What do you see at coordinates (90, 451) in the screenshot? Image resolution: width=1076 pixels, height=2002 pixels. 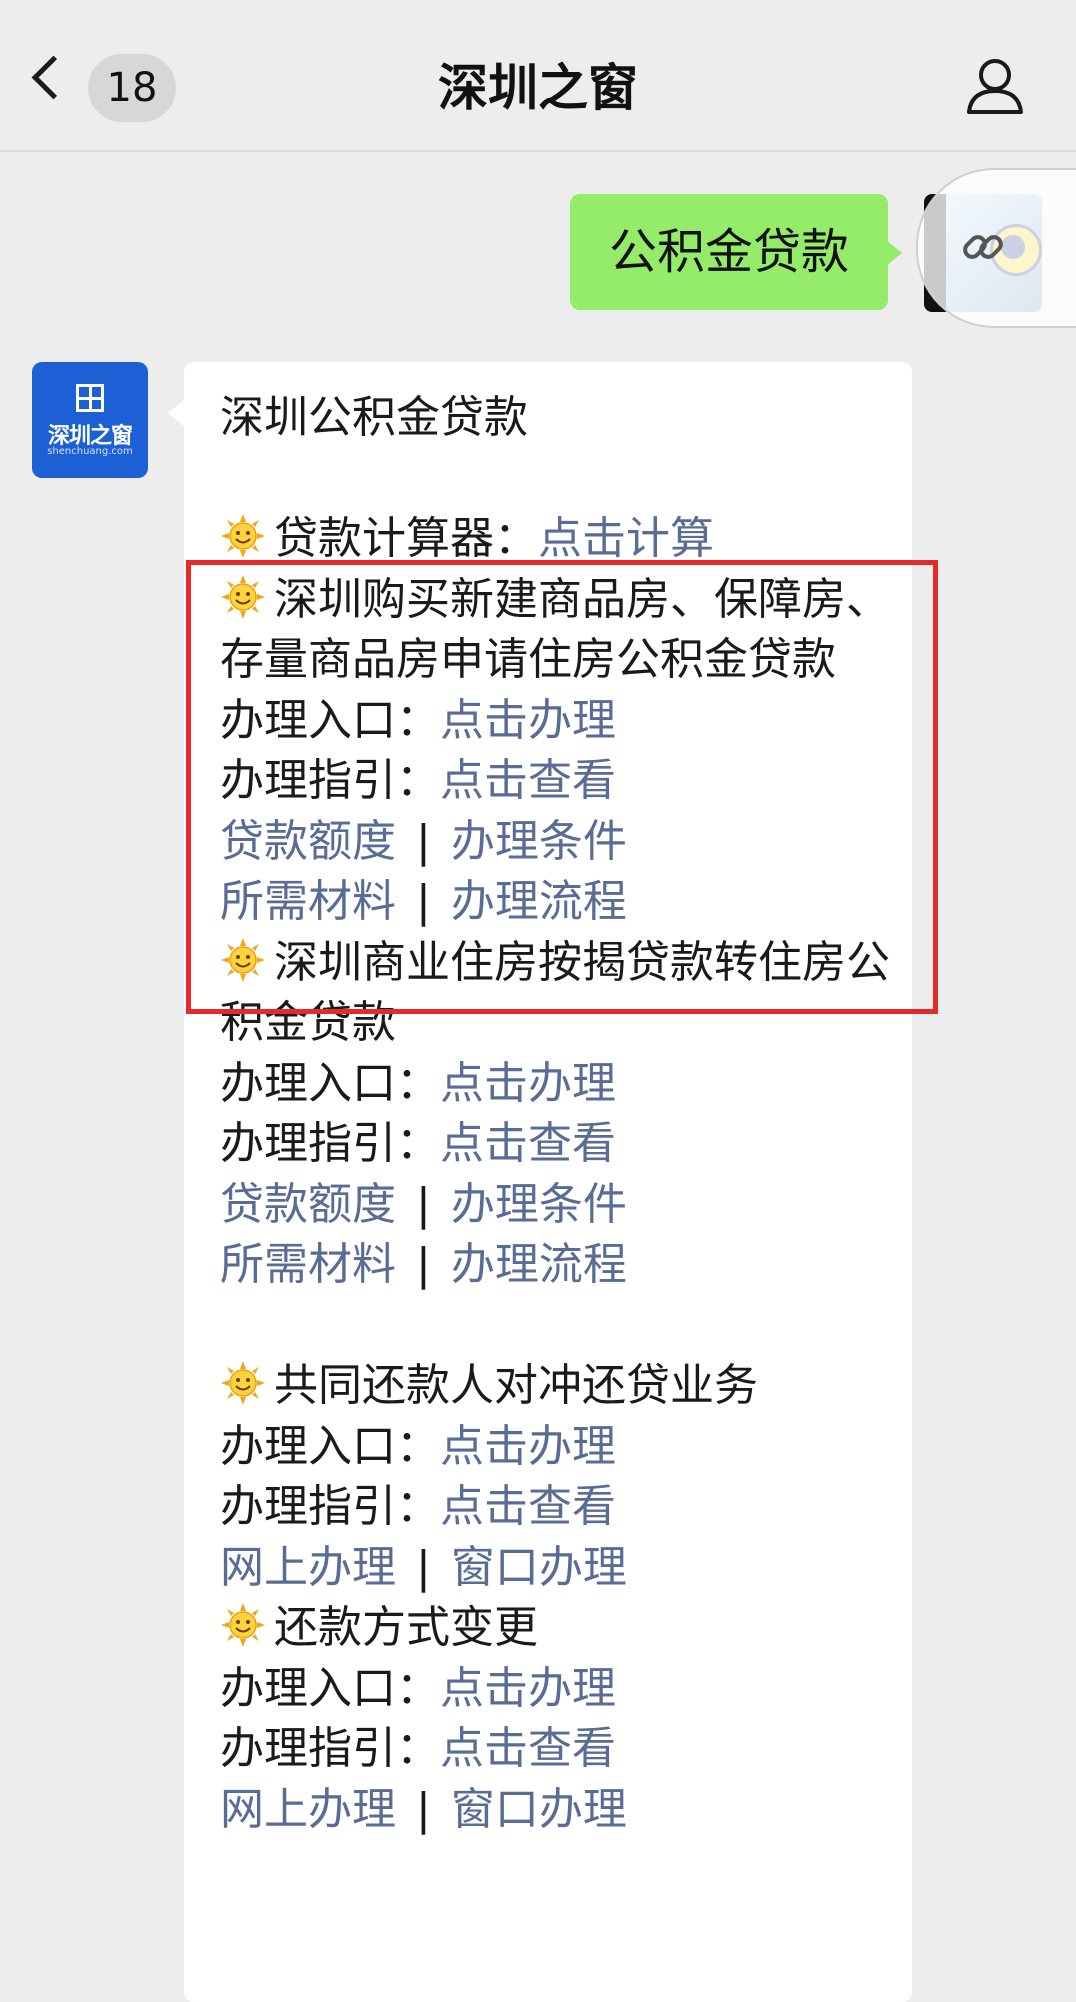 I see `bot-avatar-domain: shenchuang.com` at bounding box center [90, 451].